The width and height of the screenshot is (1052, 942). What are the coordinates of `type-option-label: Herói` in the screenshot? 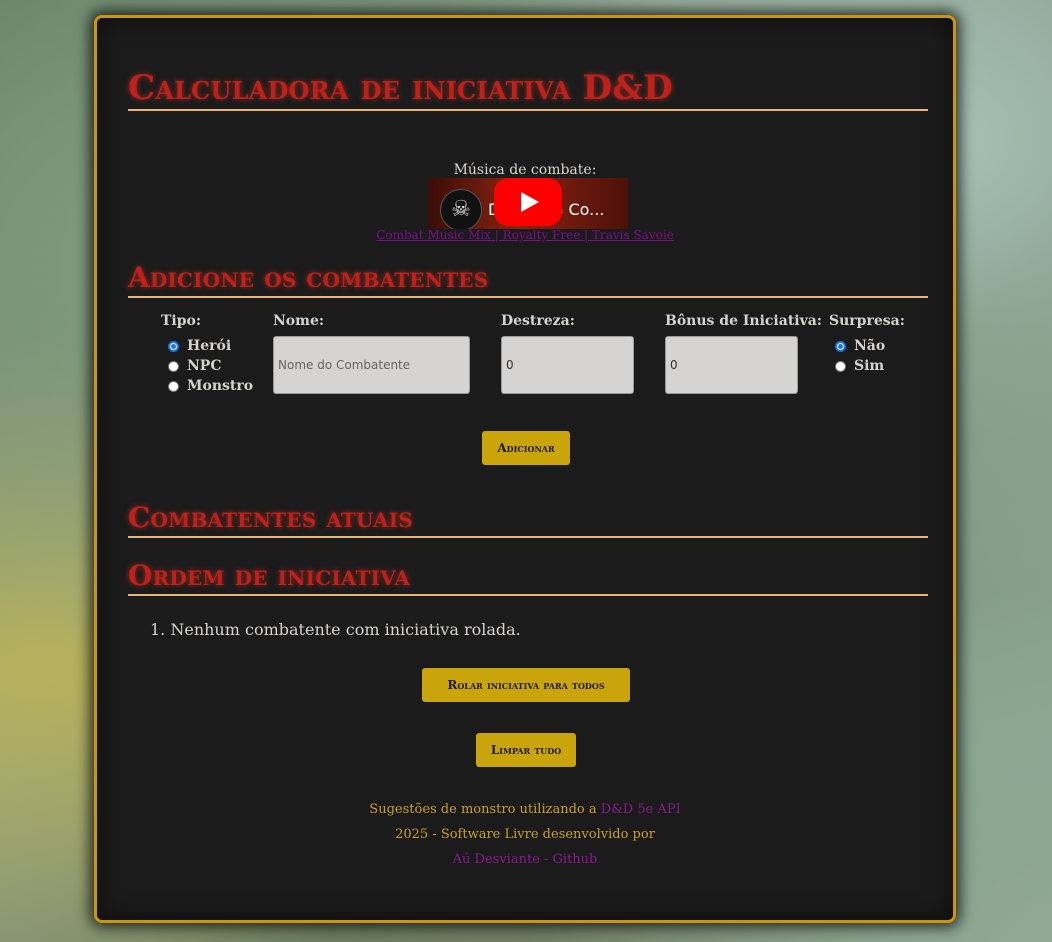 It's located at (209, 346).